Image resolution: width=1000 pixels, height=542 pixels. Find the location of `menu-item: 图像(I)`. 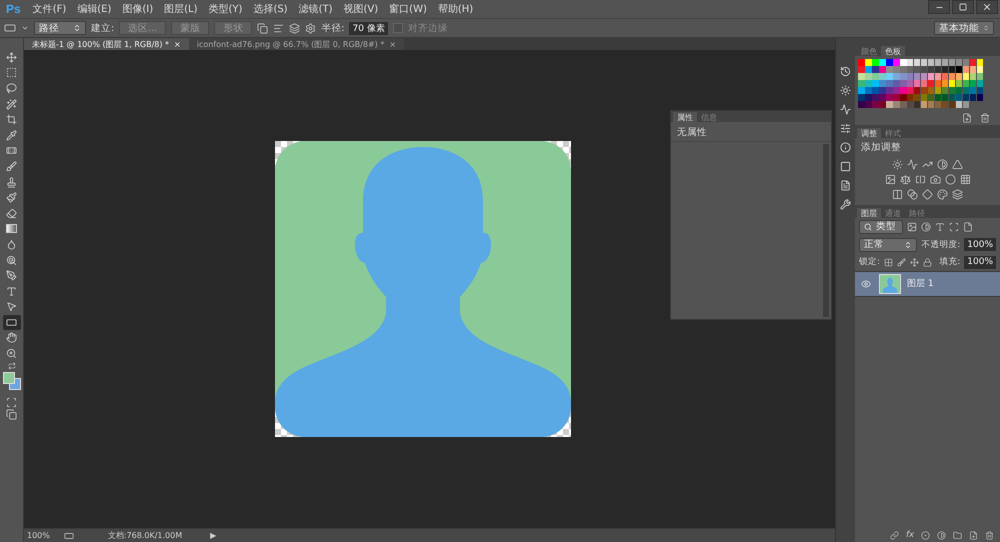

menu-item: 图像(I) is located at coordinates (138, 9).